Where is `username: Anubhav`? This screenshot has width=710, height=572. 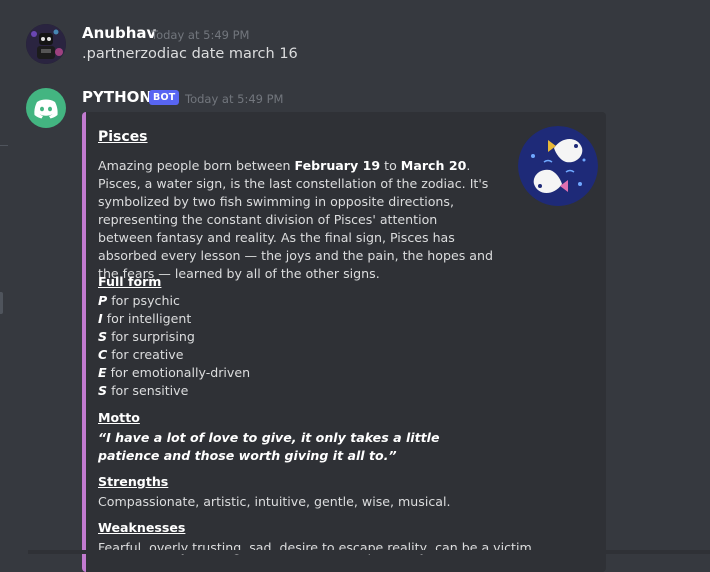 username: Anubhav is located at coordinates (119, 33).